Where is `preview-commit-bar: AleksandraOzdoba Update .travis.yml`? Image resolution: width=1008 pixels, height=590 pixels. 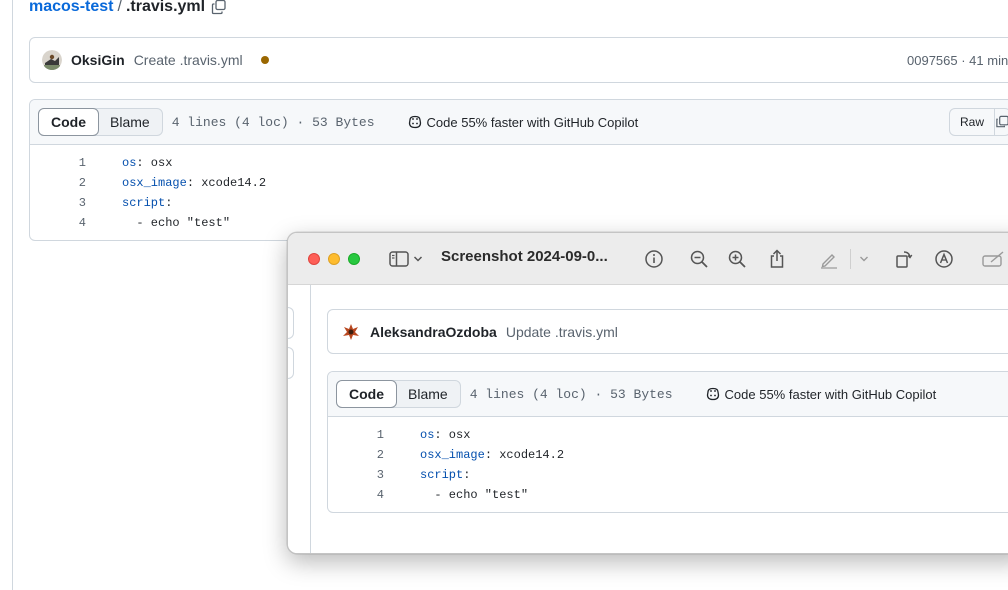
preview-commit-bar: AleksandraOzdoba Update .travis.yml is located at coordinates (667, 331).